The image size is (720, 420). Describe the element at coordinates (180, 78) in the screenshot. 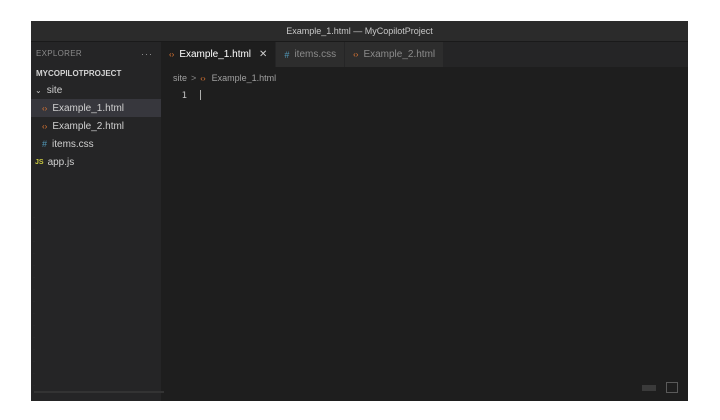

I see `breadcrumb-folder: site` at that location.